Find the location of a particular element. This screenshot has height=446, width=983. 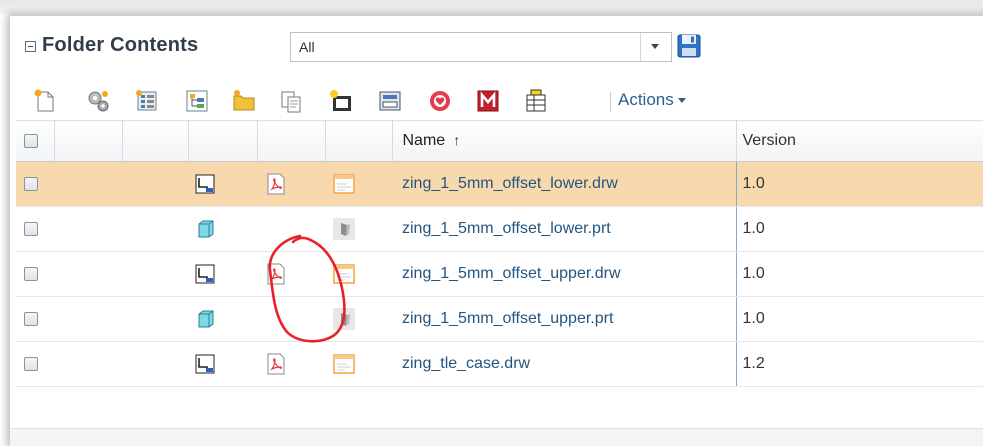

toolbar: Actions is located at coordinates (496, 101).